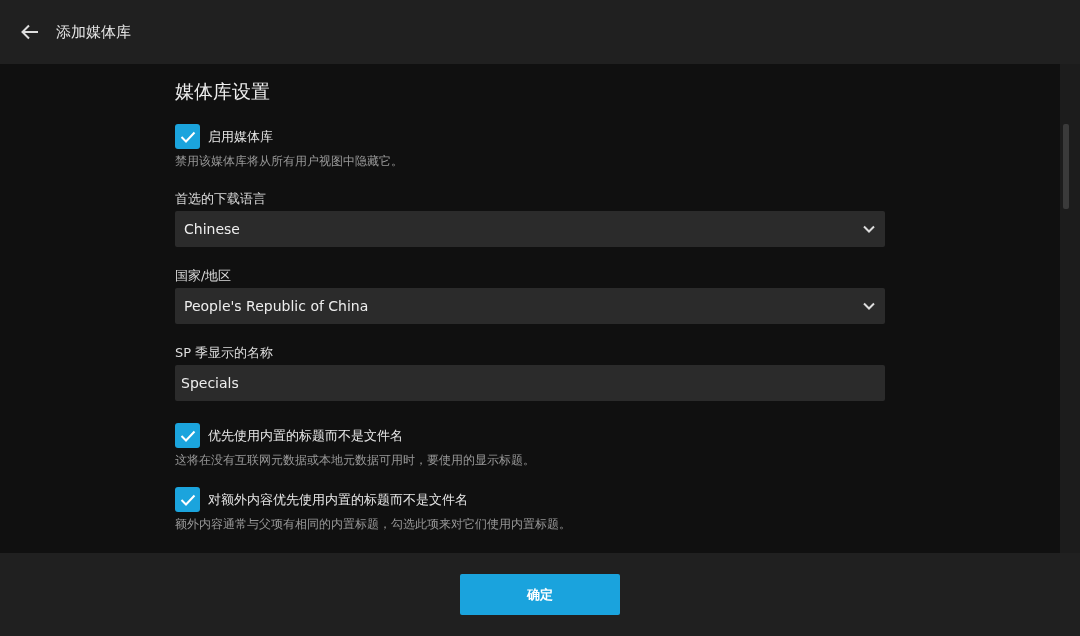  What do you see at coordinates (530, 229) in the screenshot?
I see `dropdown-field: Chinese` at bounding box center [530, 229].